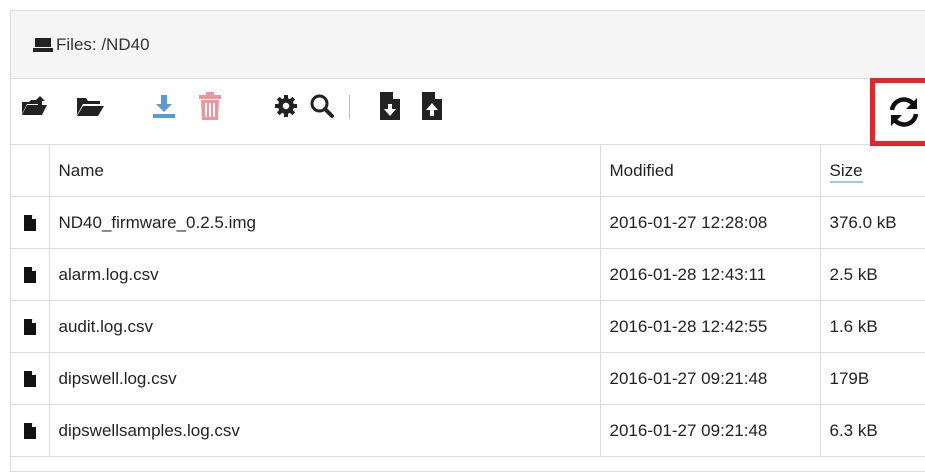 This screenshot has width=925, height=472. Describe the element at coordinates (324, 378) in the screenshot. I see `file-name: dipswell.log.csv` at that location.